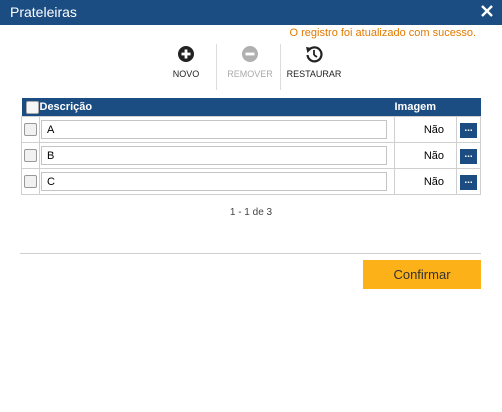  What do you see at coordinates (43, 12) in the screenshot?
I see `dialog-title: Prateleiras` at bounding box center [43, 12].